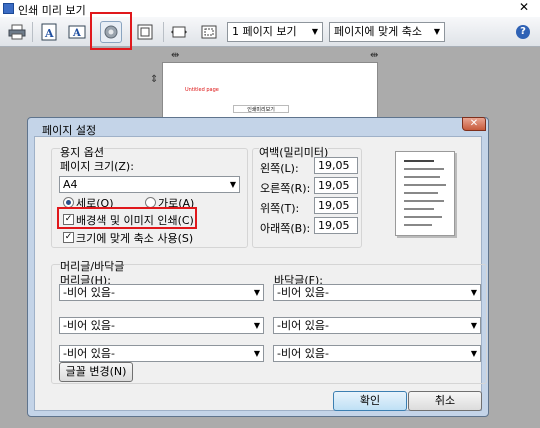  Describe the element at coordinates (52, 10) in the screenshot. I see `window-title: 인쇄 미리 보기` at that location.